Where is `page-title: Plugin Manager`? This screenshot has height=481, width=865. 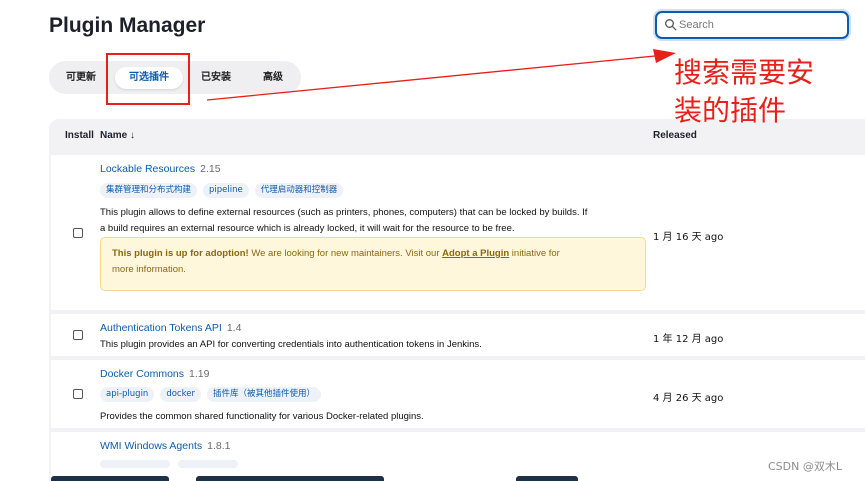
page-title: Plugin Manager is located at coordinates (127, 25).